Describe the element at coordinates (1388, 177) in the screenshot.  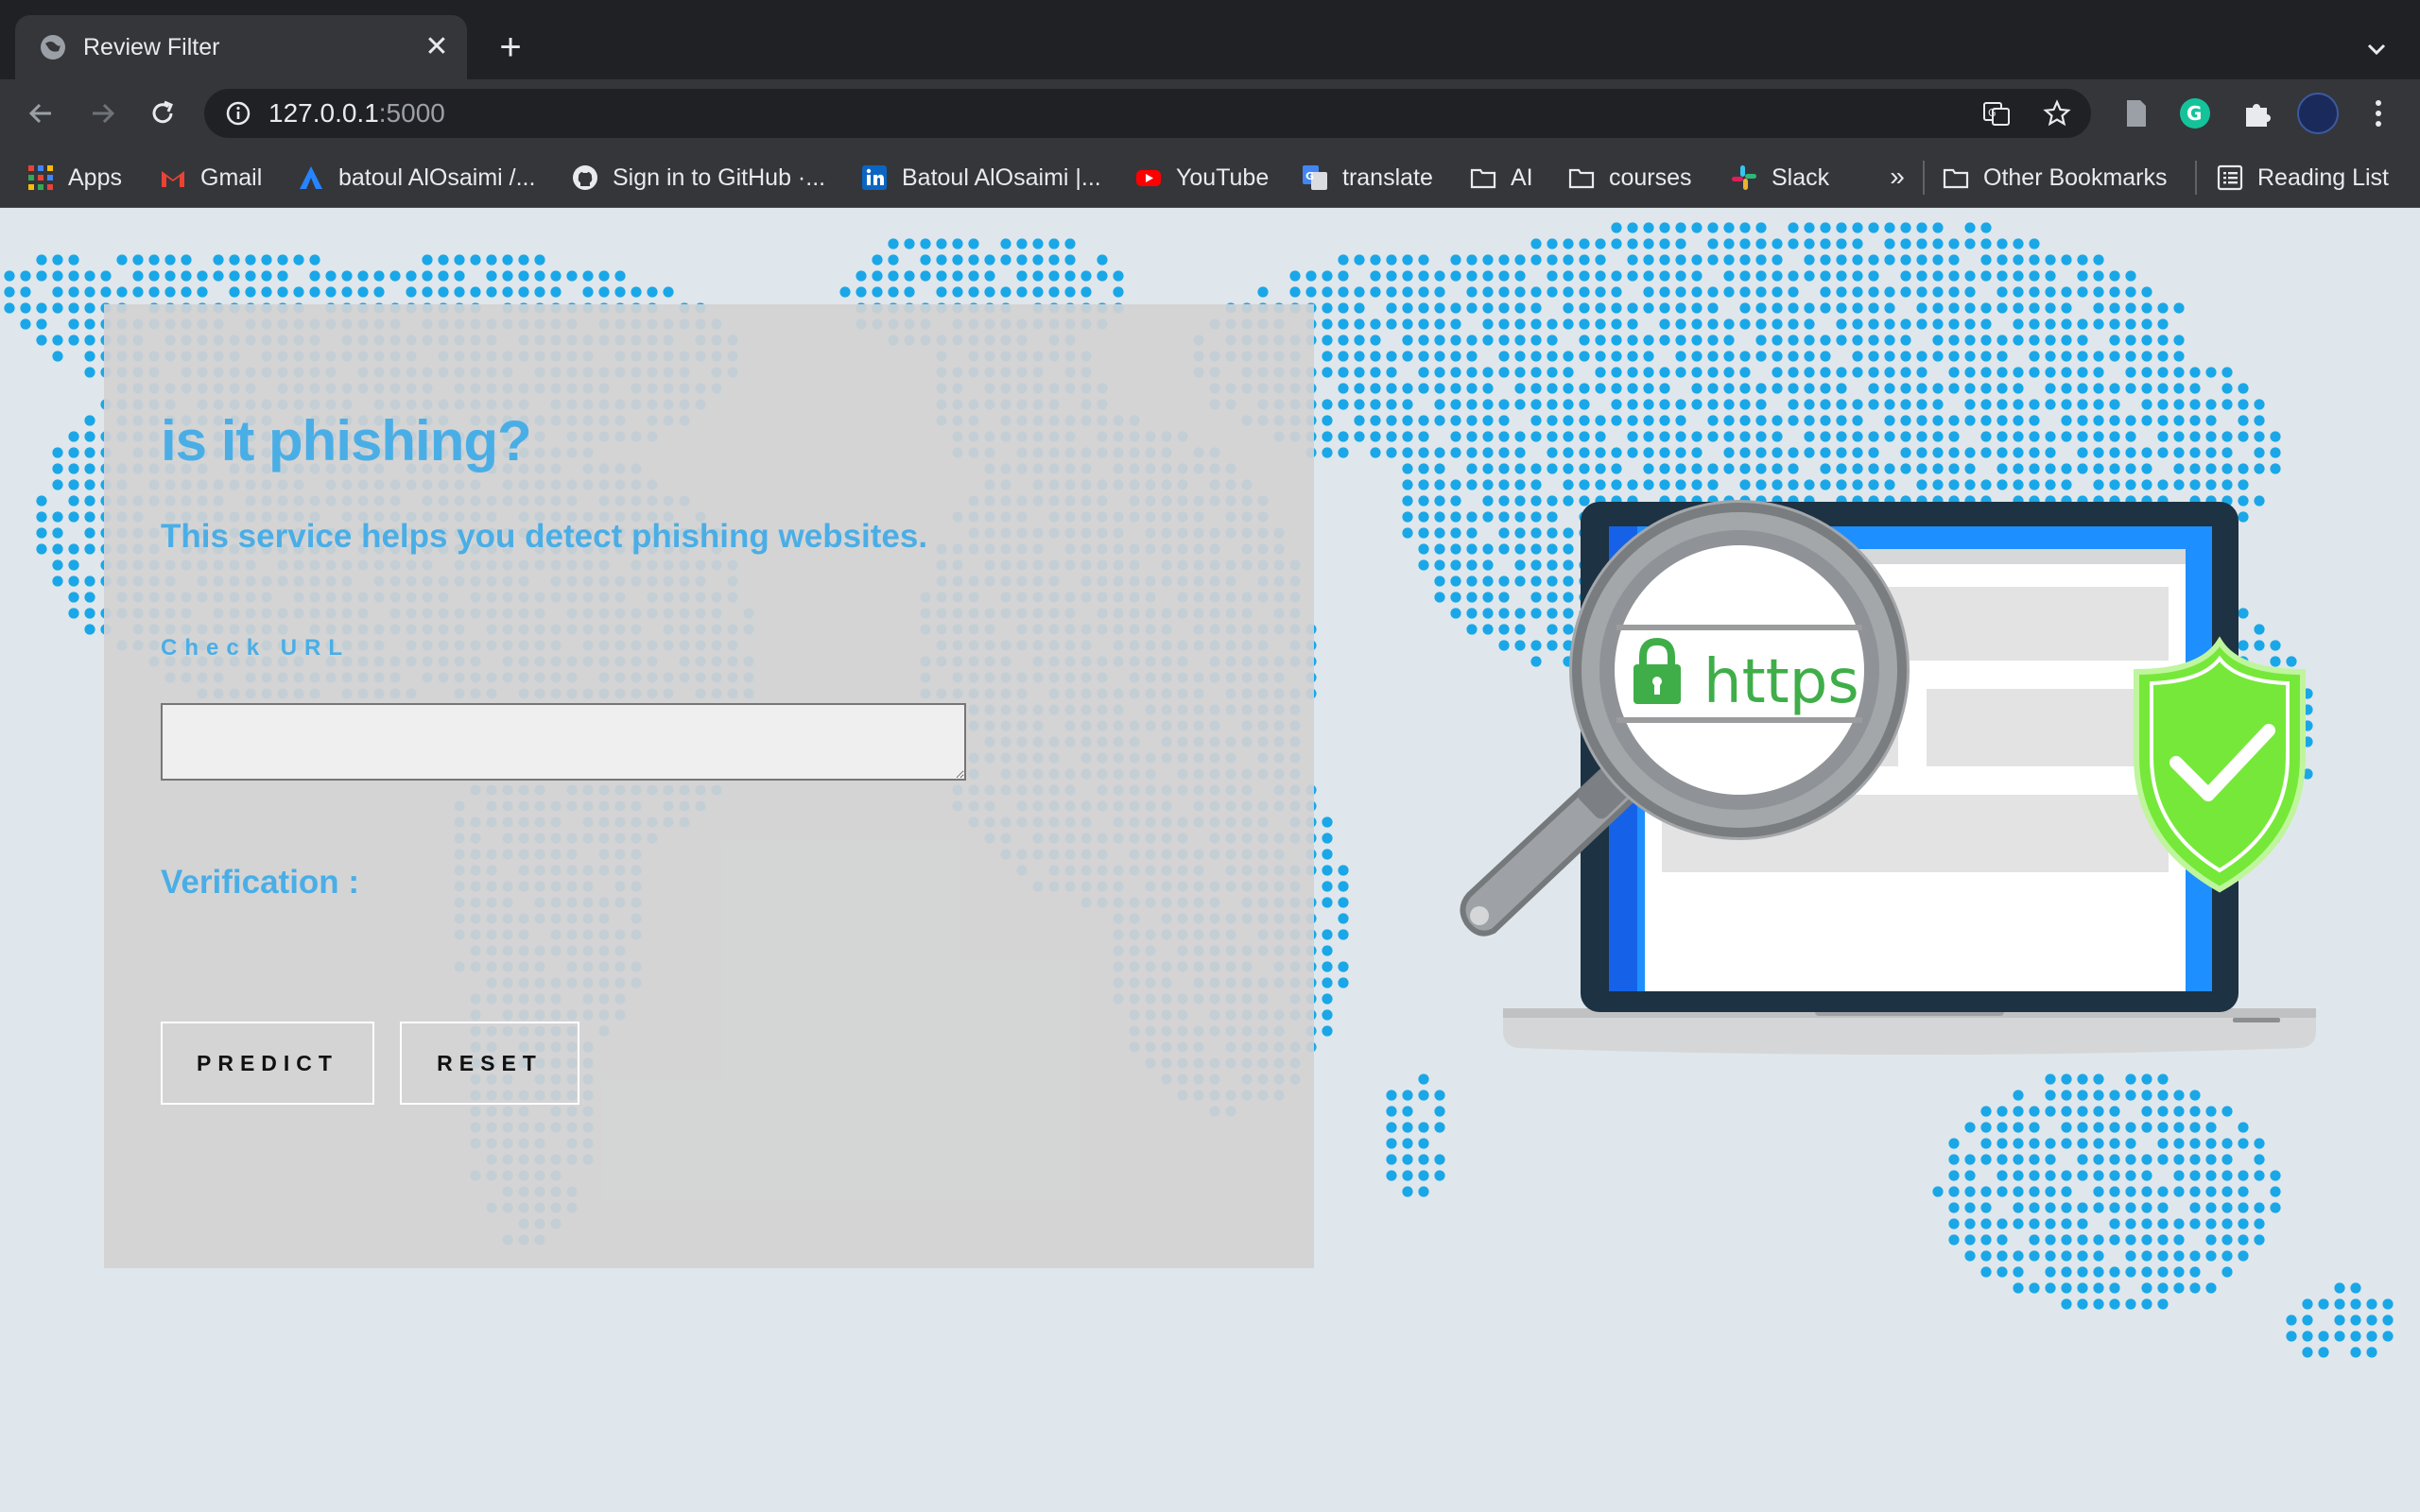
I see `bookmark-label: translate` at that location.